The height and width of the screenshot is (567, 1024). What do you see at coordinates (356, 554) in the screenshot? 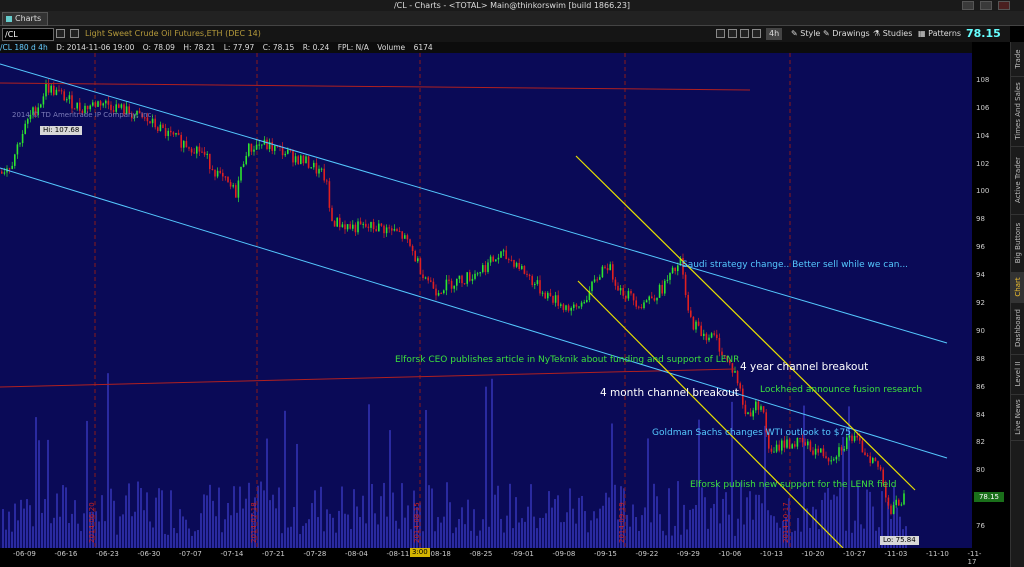
I see `x-tick-label: -08-04` at bounding box center [356, 554].